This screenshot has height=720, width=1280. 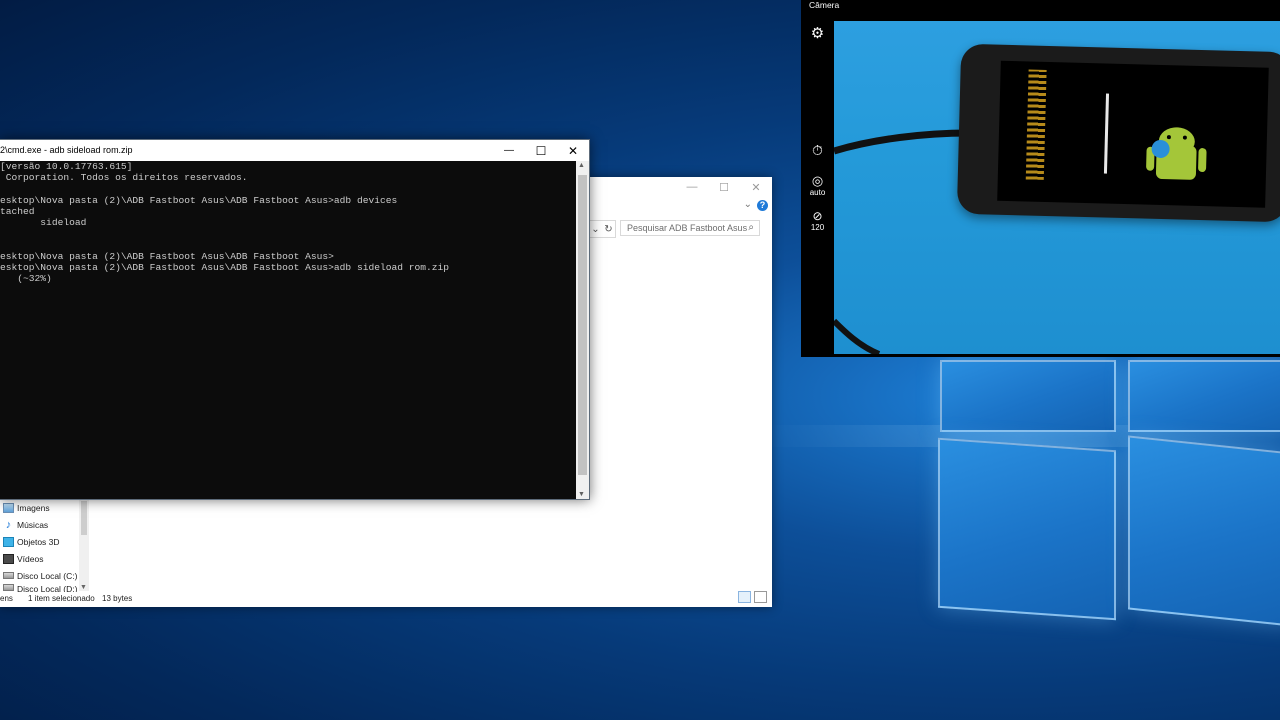 What do you see at coordinates (6, 598) in the screenshot?
I see `status-item-count: ens` at bounding box center [6, 598].